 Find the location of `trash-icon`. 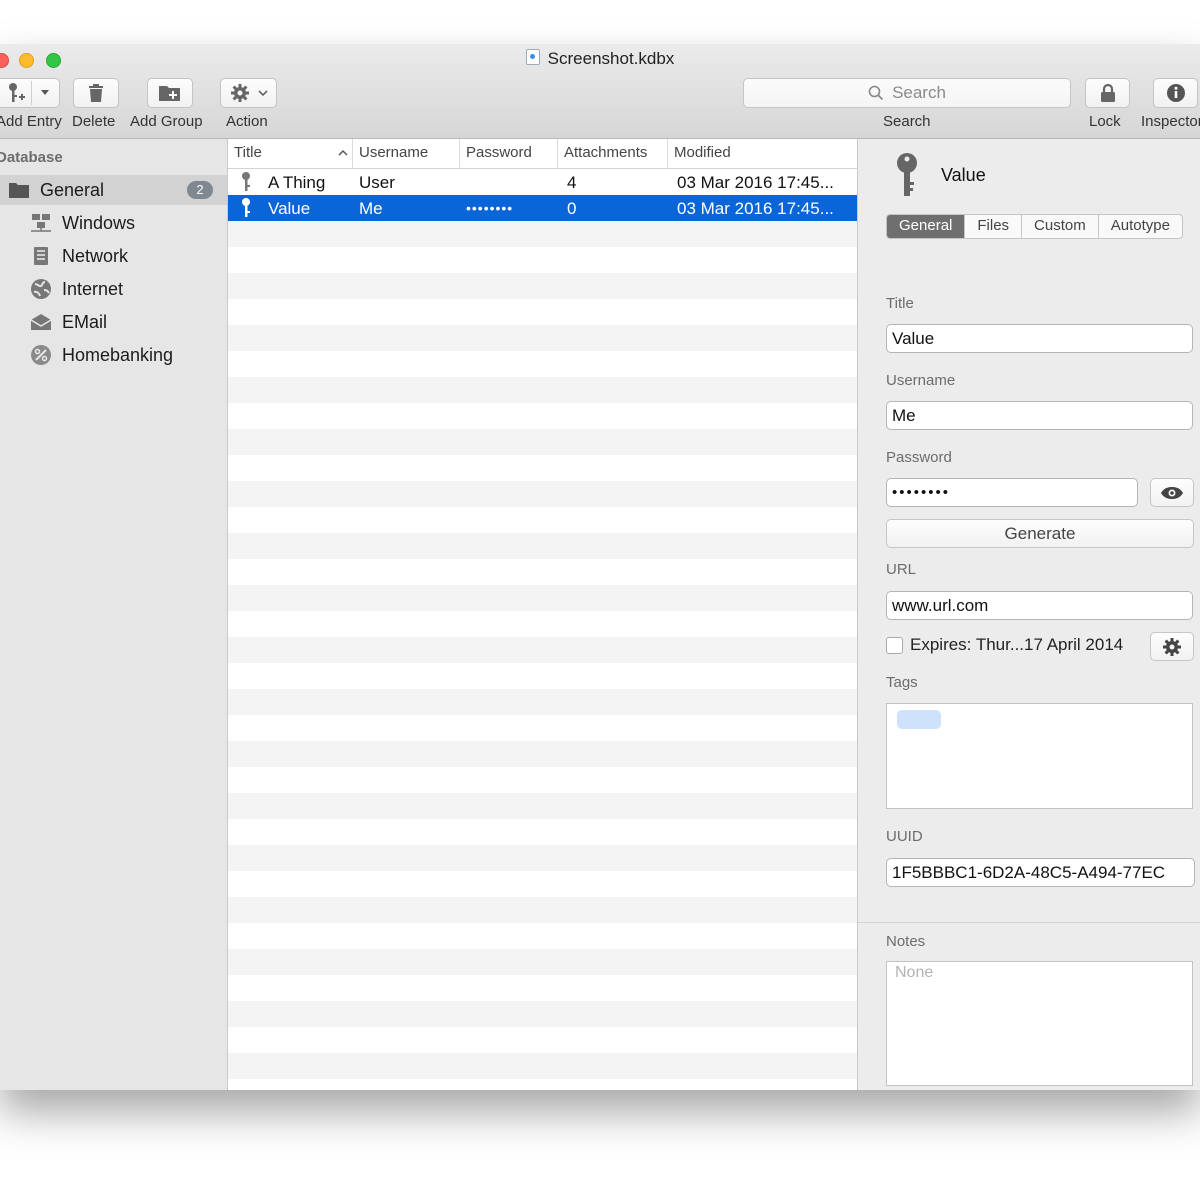

trash-icon is located at coordinates (96, 93).